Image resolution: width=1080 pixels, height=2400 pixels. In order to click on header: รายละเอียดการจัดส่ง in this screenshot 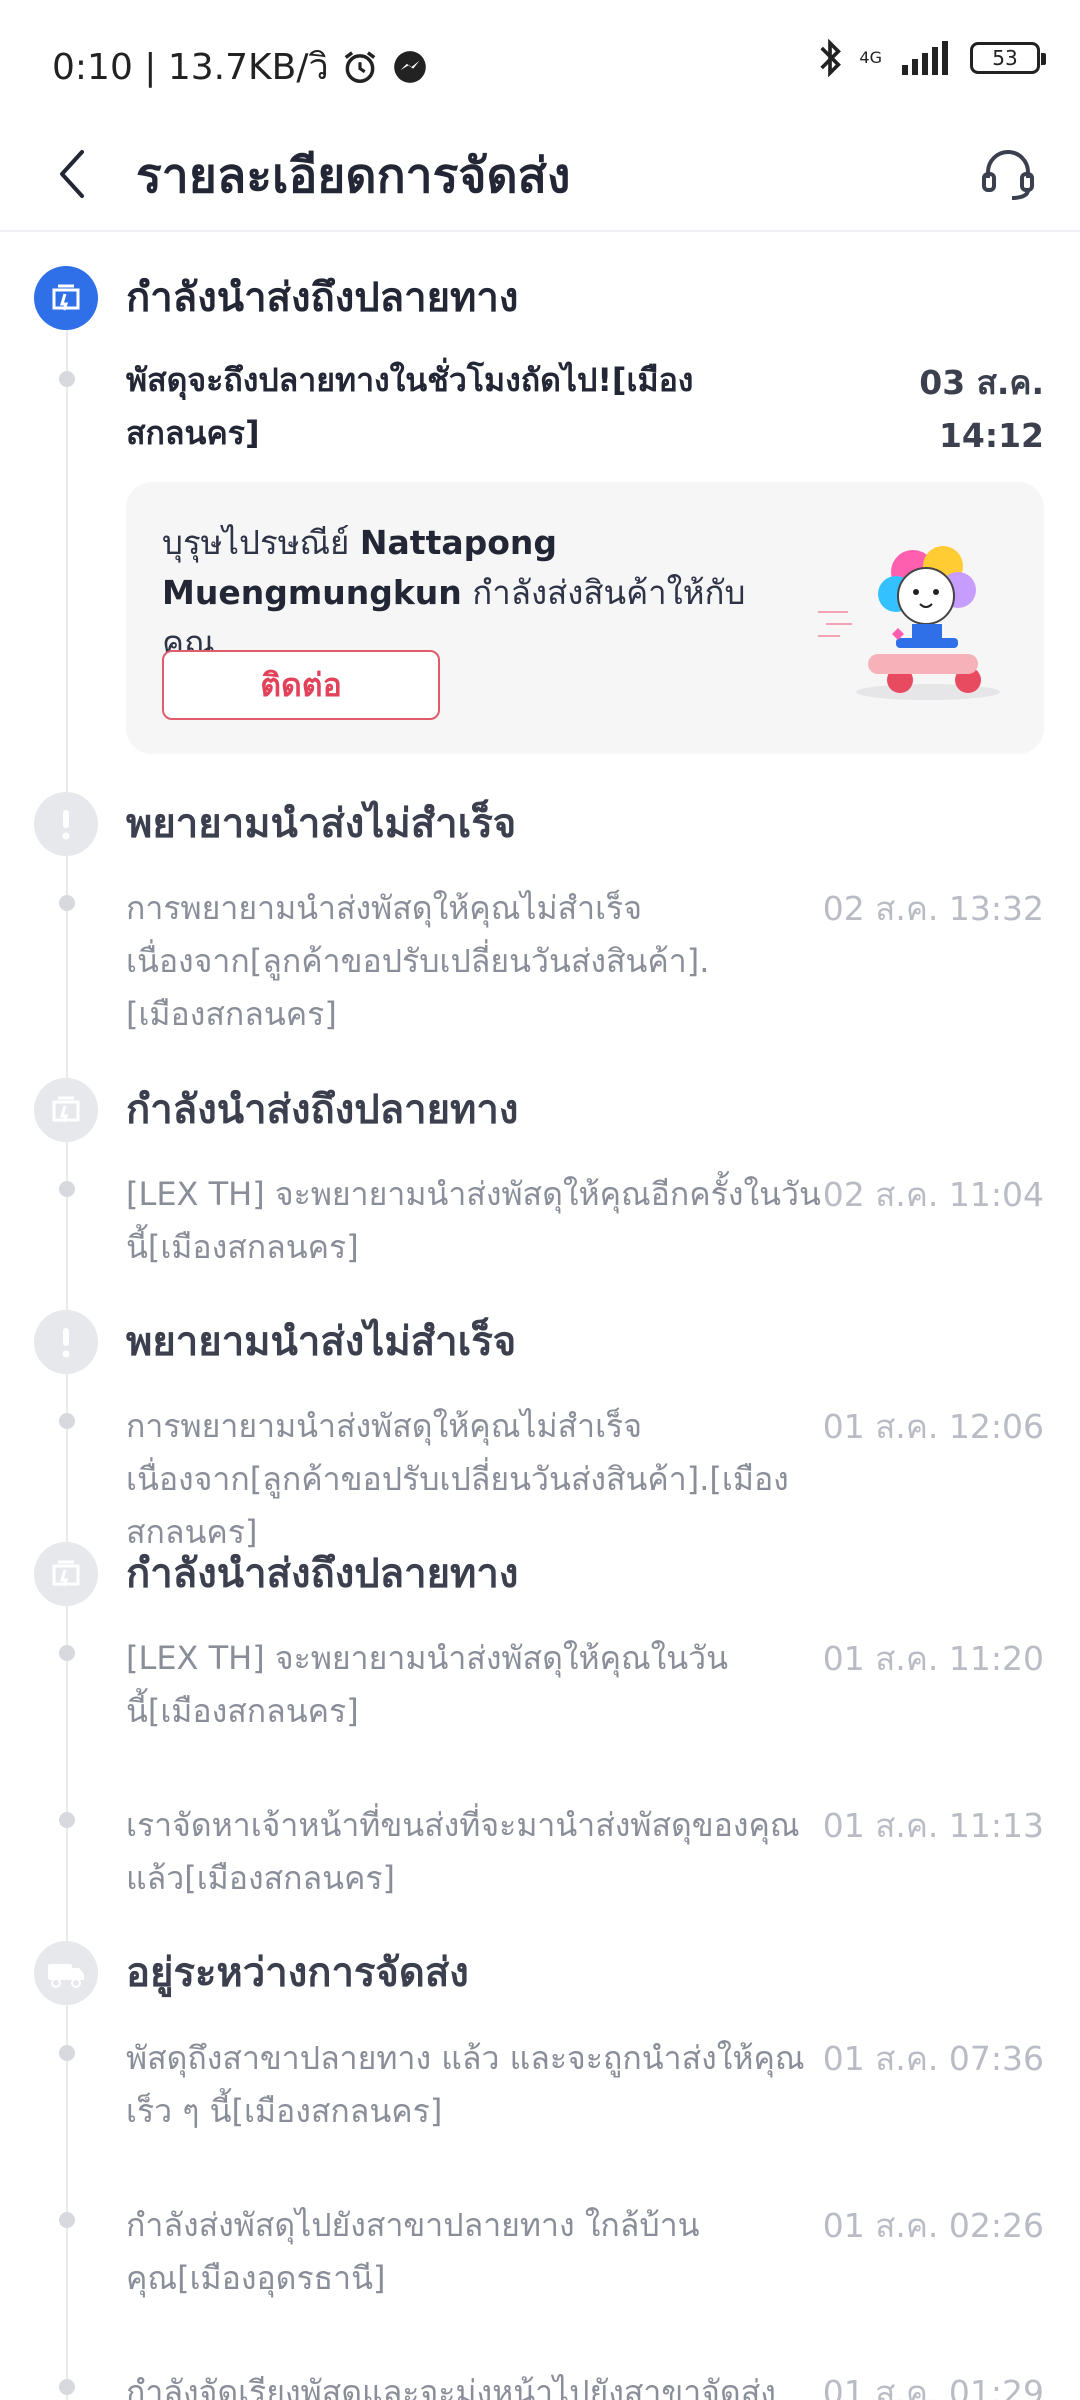, I will do `click(540, 176)`.